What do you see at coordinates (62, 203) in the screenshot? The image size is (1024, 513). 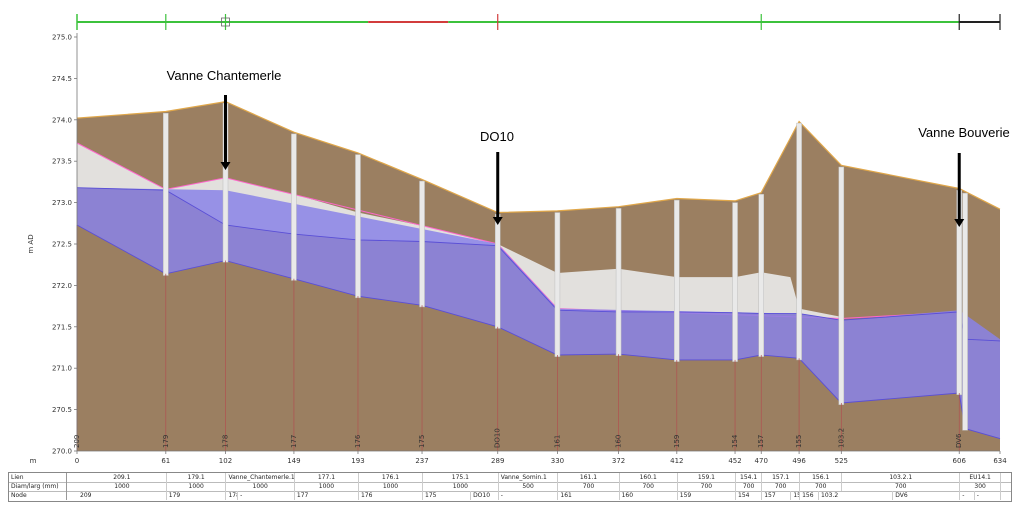 I see `y-tick-label-6: 273.0` at bounding box center [62, 203].